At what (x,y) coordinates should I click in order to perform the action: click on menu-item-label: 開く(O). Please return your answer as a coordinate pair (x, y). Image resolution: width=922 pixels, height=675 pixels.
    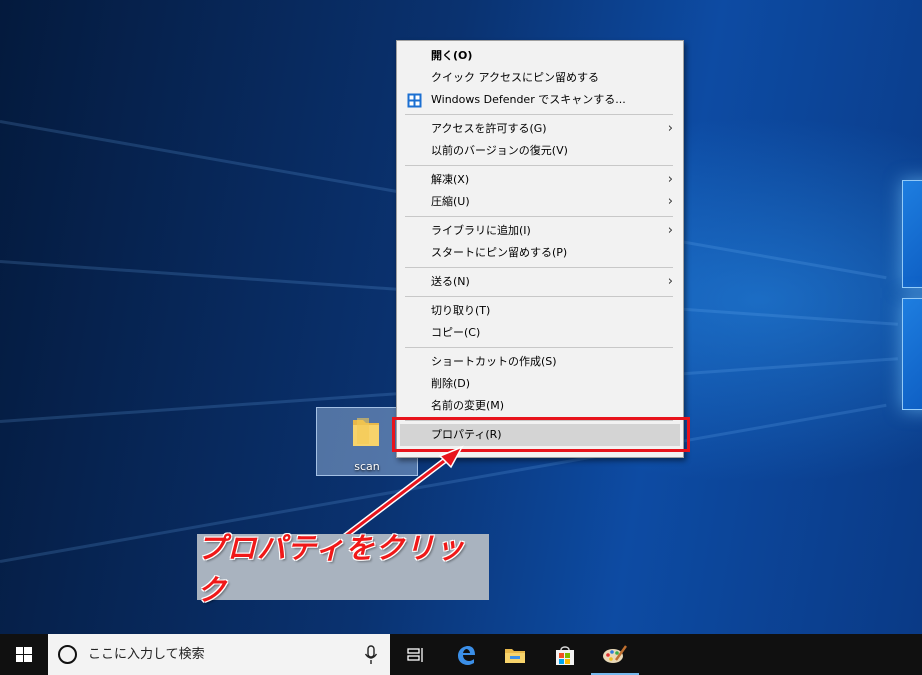
    Looking at the image, I should click on (452, 55).